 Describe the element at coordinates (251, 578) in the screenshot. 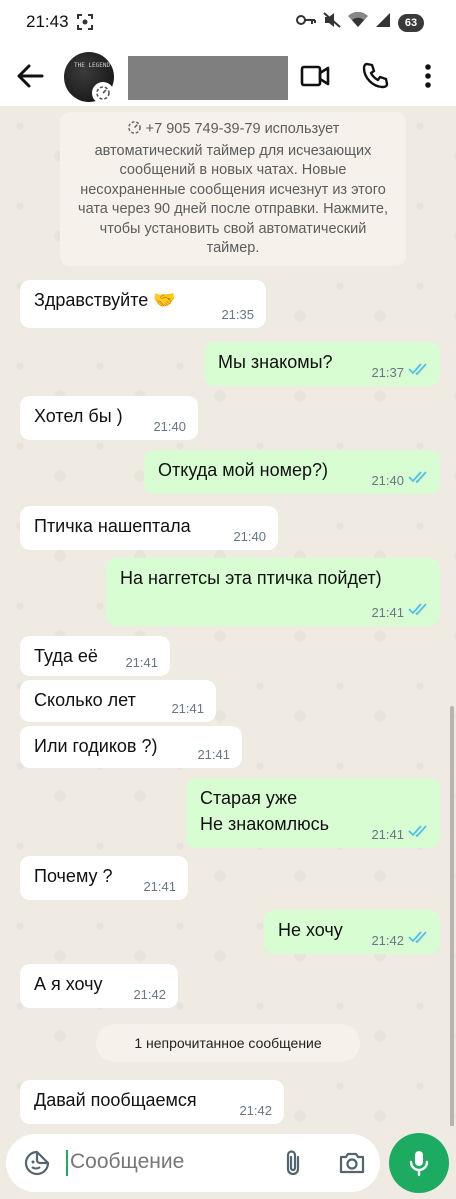

I see `message-text: На наггетсы эта птичка пойдет)` at that location.